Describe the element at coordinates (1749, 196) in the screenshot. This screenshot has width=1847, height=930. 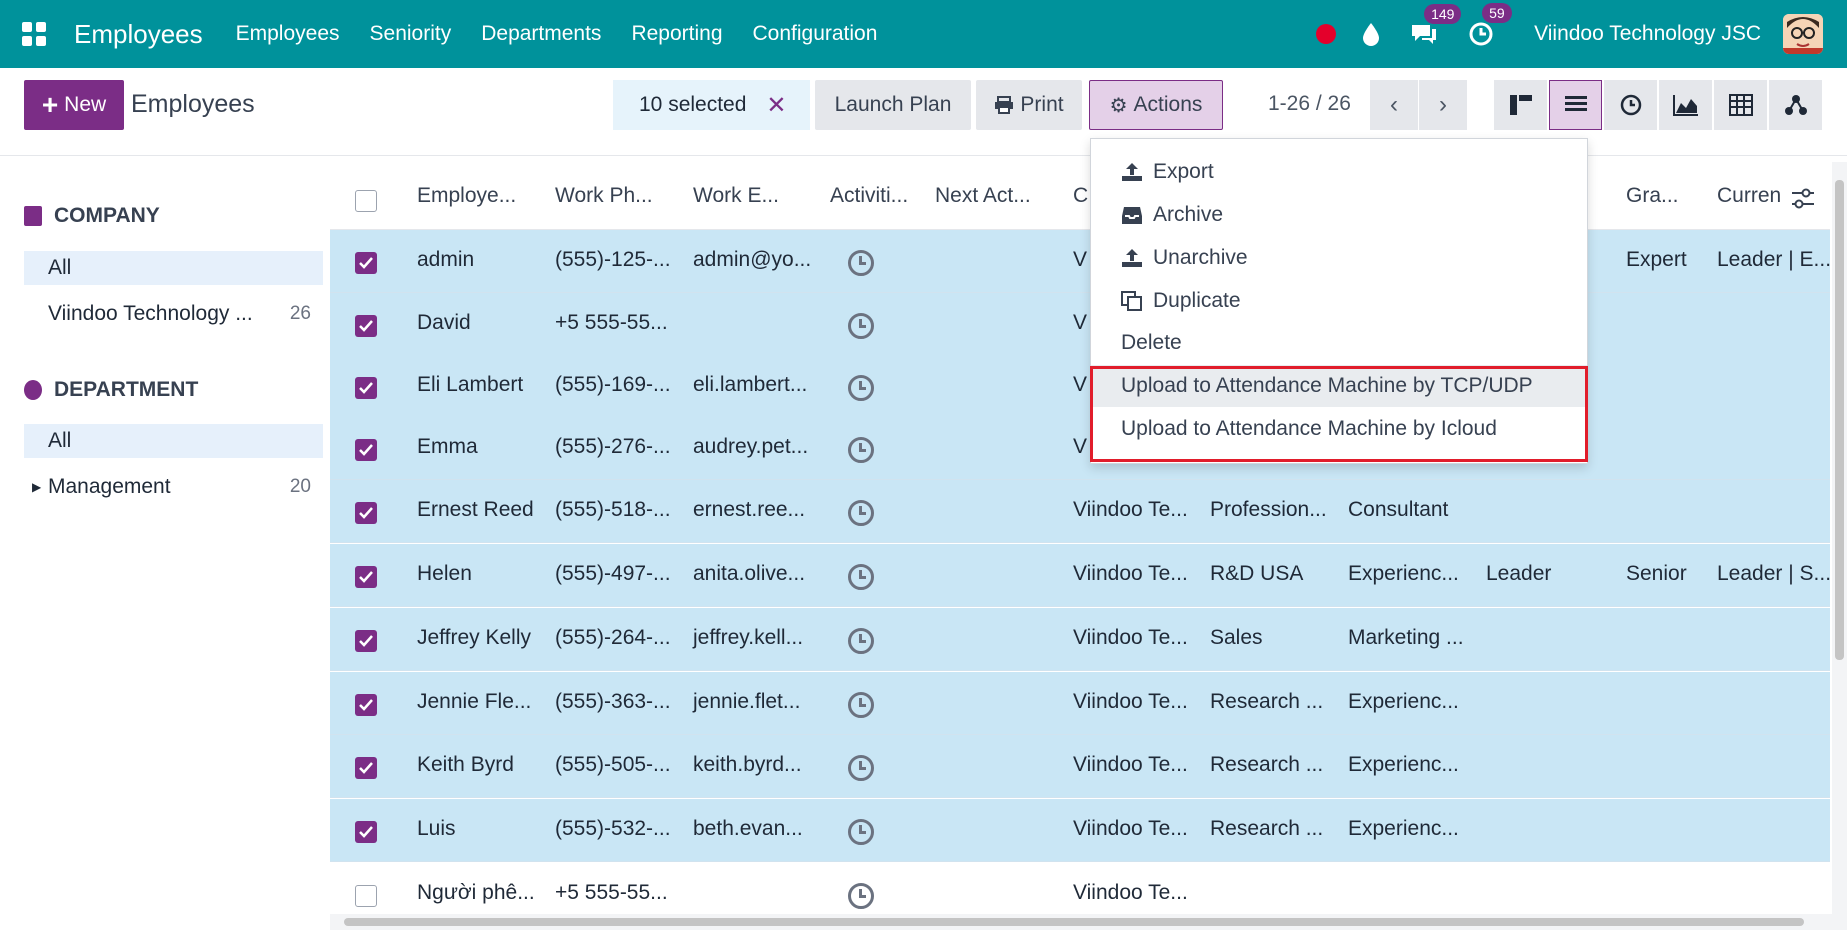
I see `column-current: Curren` at that location.